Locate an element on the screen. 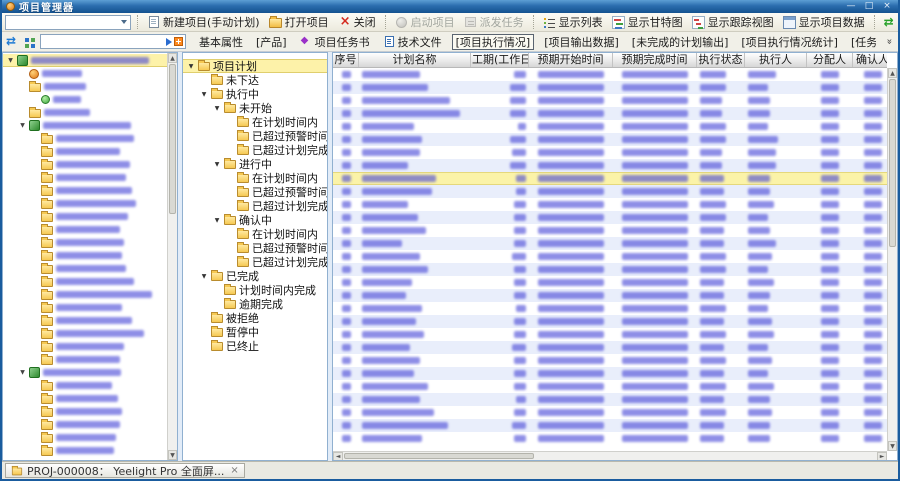 This screenshot has height=481, width=900. expand-tree-icon is located at coordinates (30, 42).